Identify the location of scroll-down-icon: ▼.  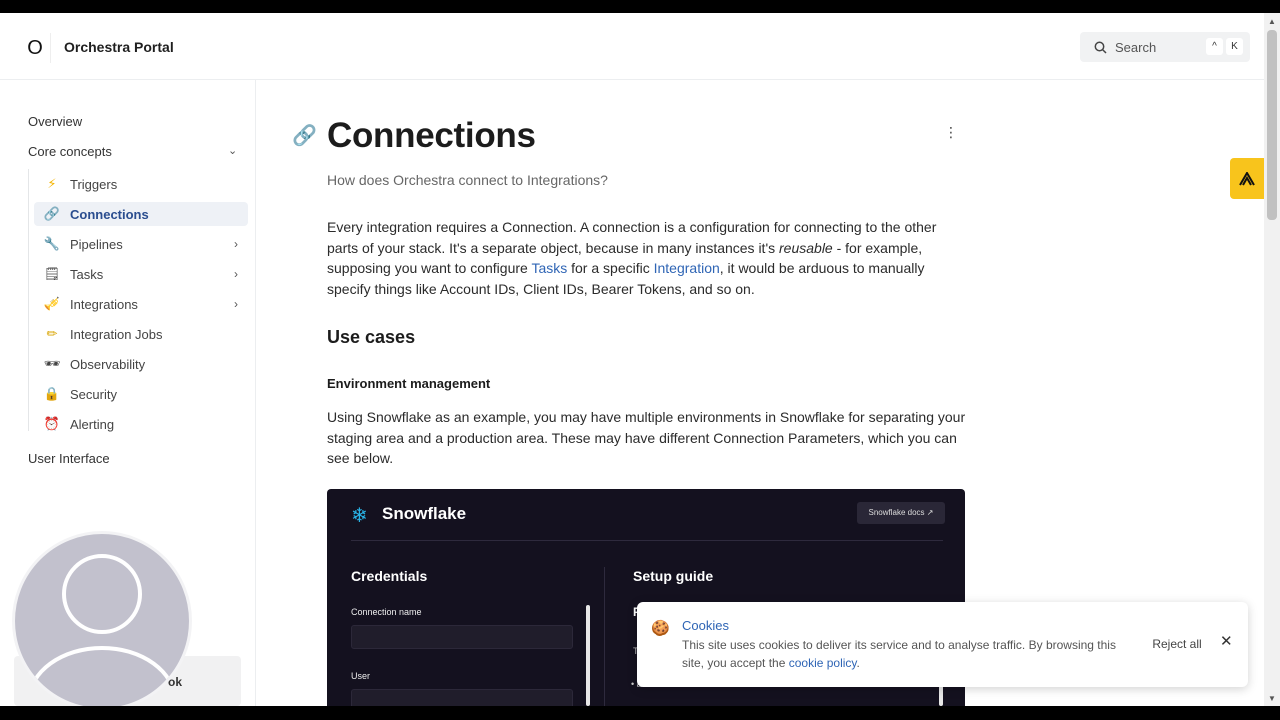
(1272, 698).